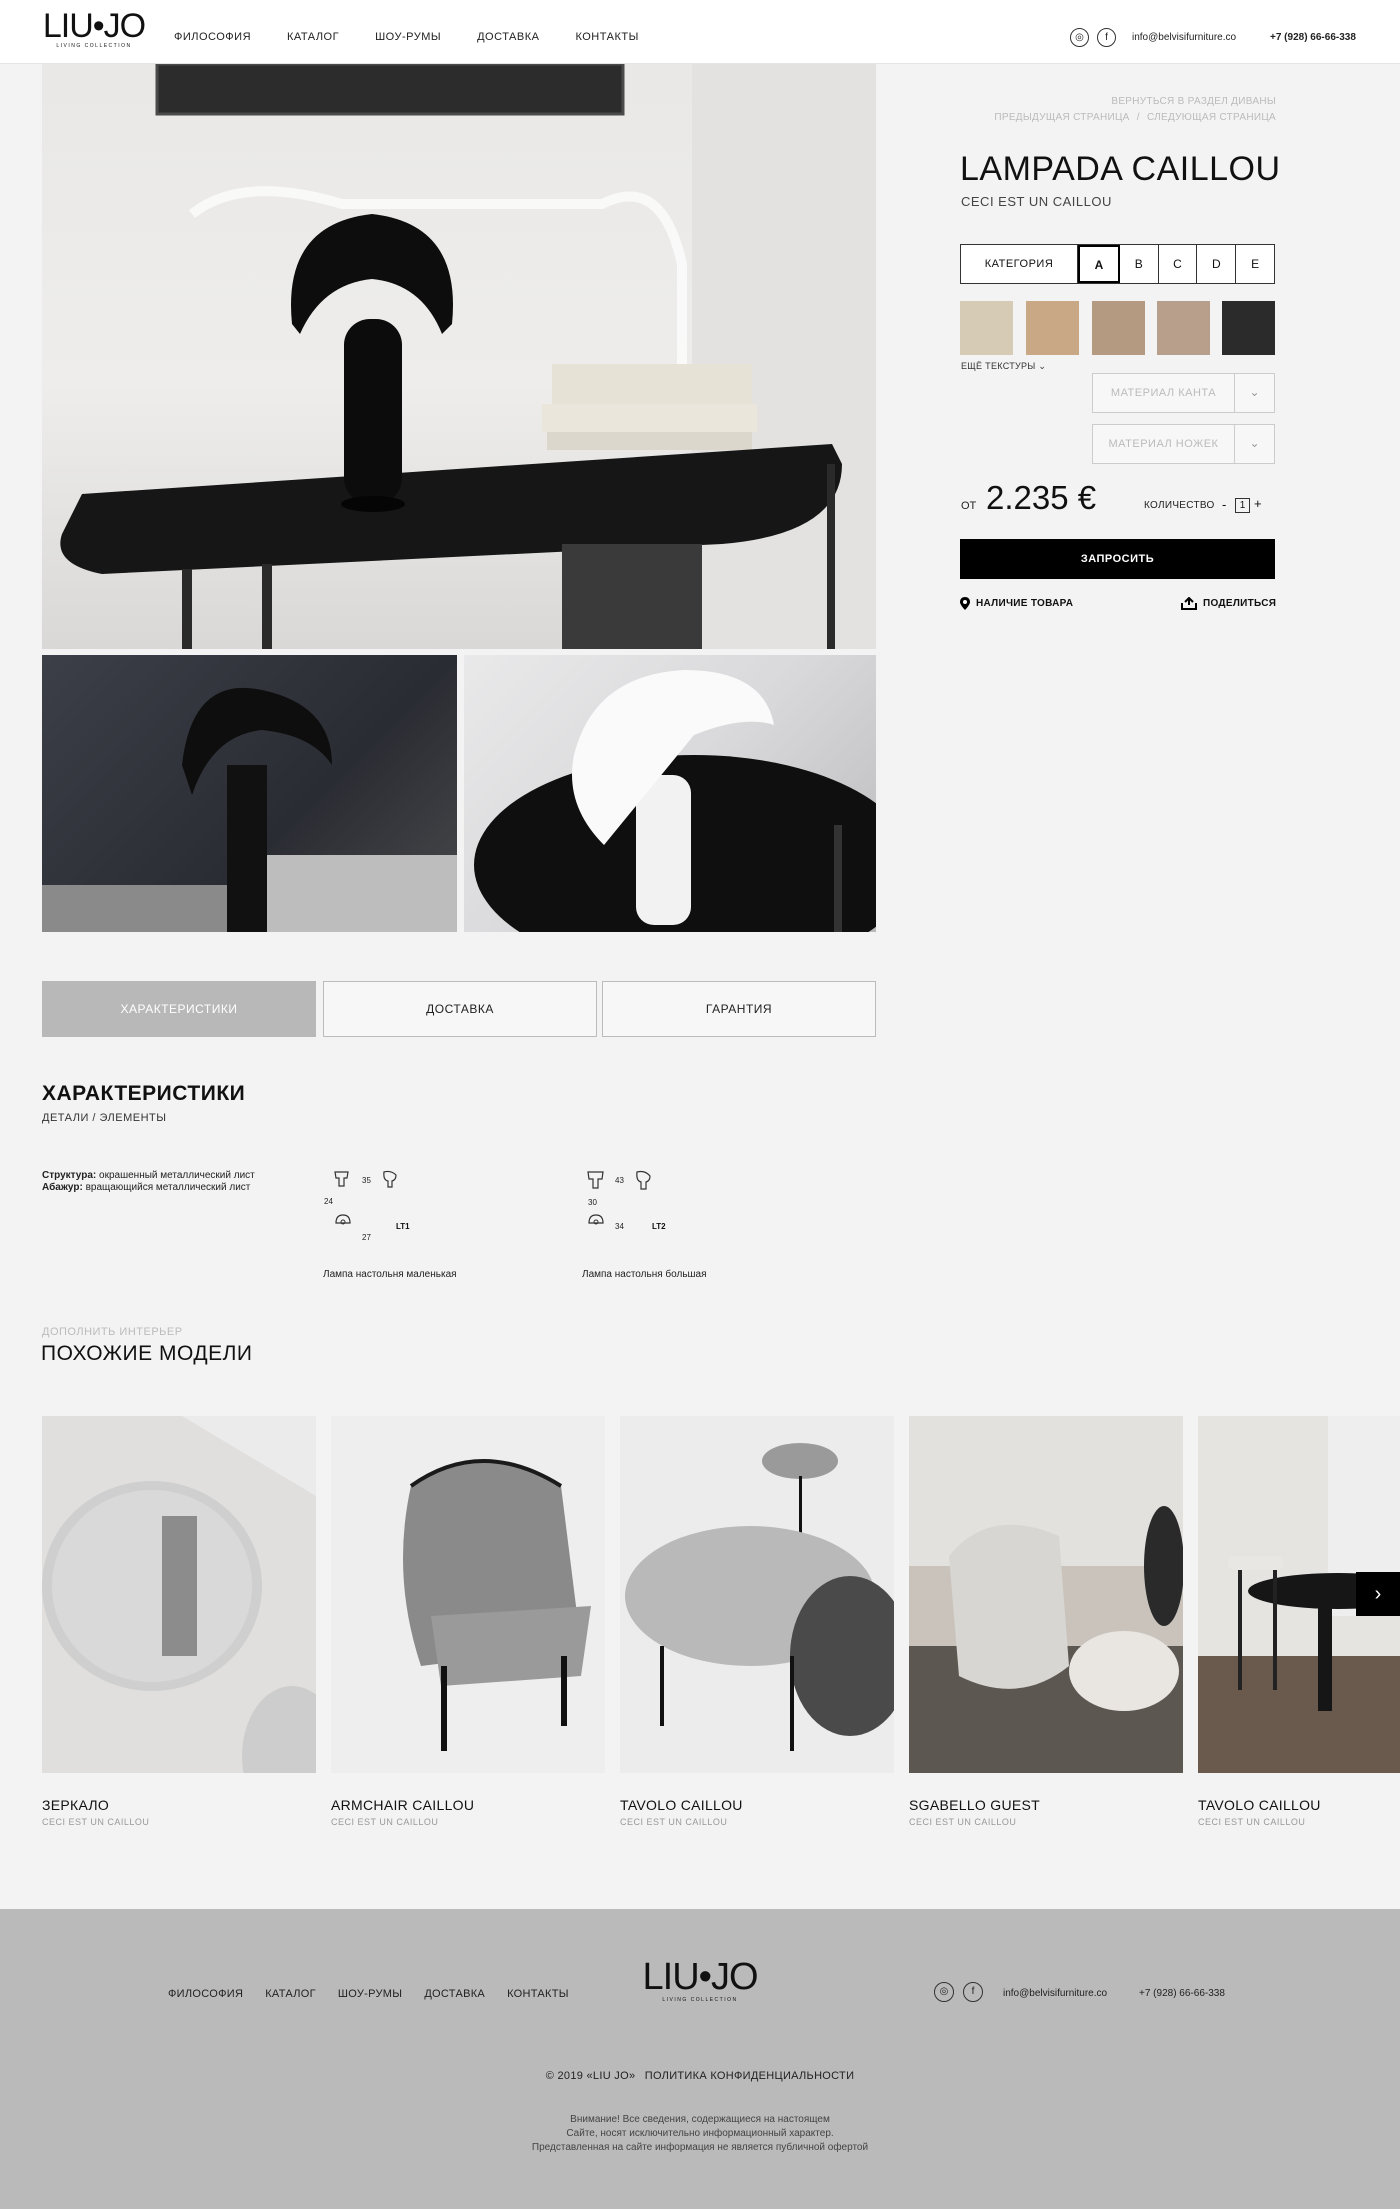 The image size is (1400, 2209). What do you see at coordinates (1055, 1993) in the screenshot?
I see `footer-email: info@belvisifurniture.co` at bounding box center [1055, 1993].